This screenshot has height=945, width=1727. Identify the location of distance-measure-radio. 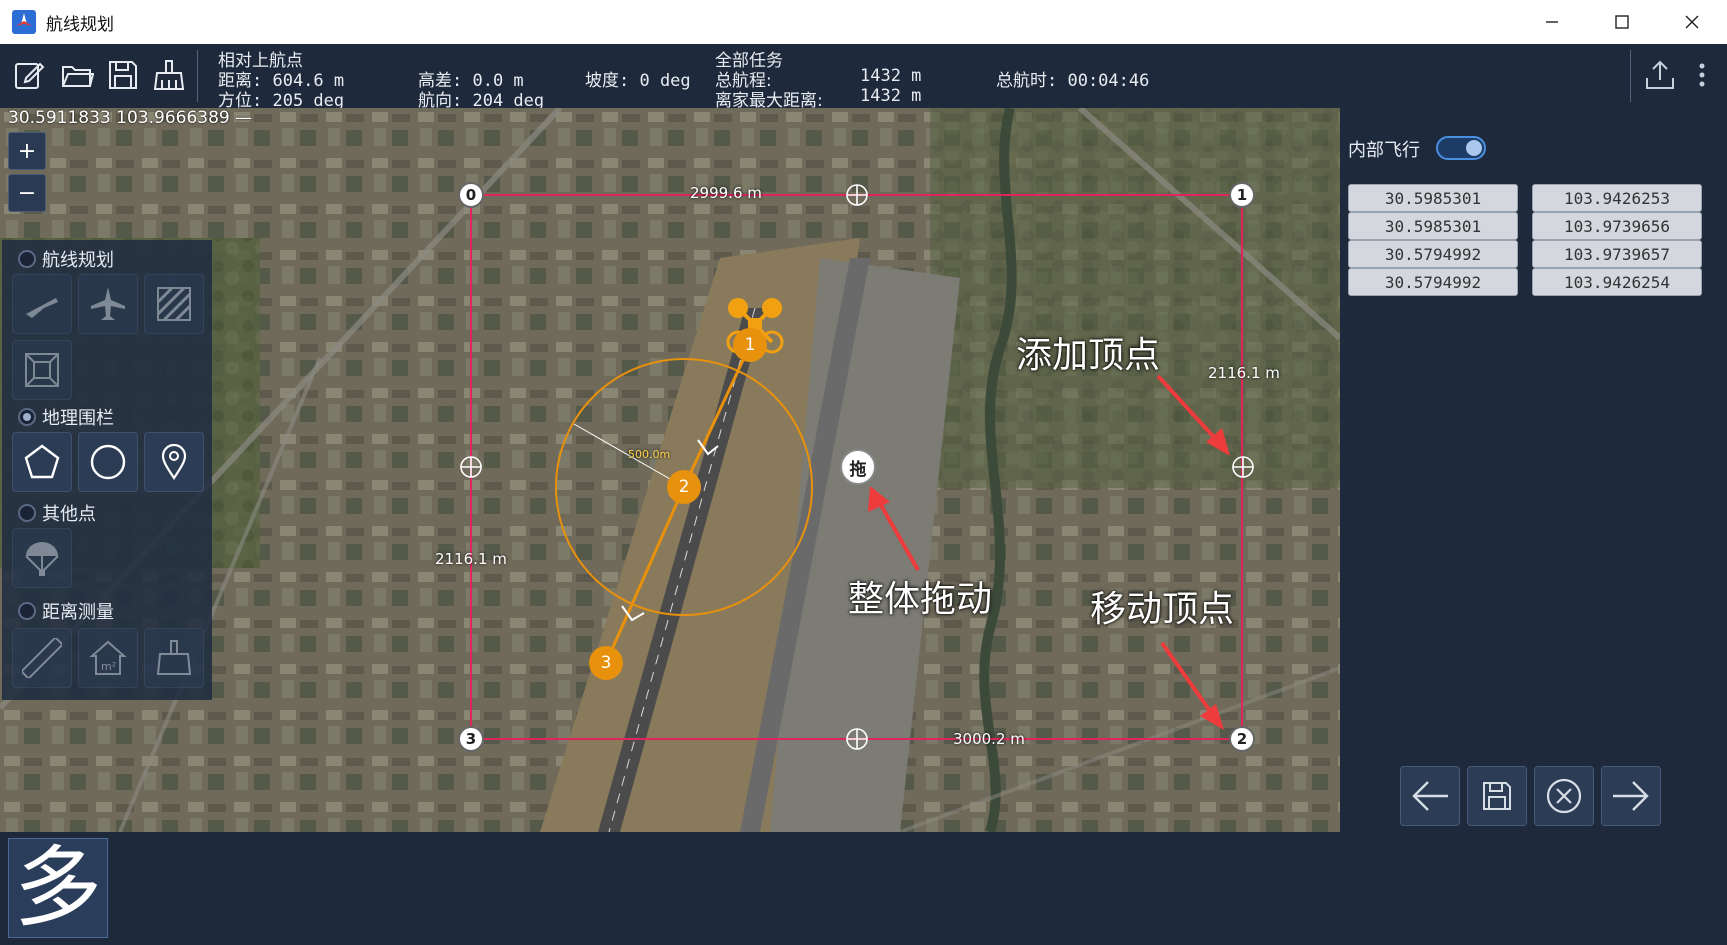
(27, 611).